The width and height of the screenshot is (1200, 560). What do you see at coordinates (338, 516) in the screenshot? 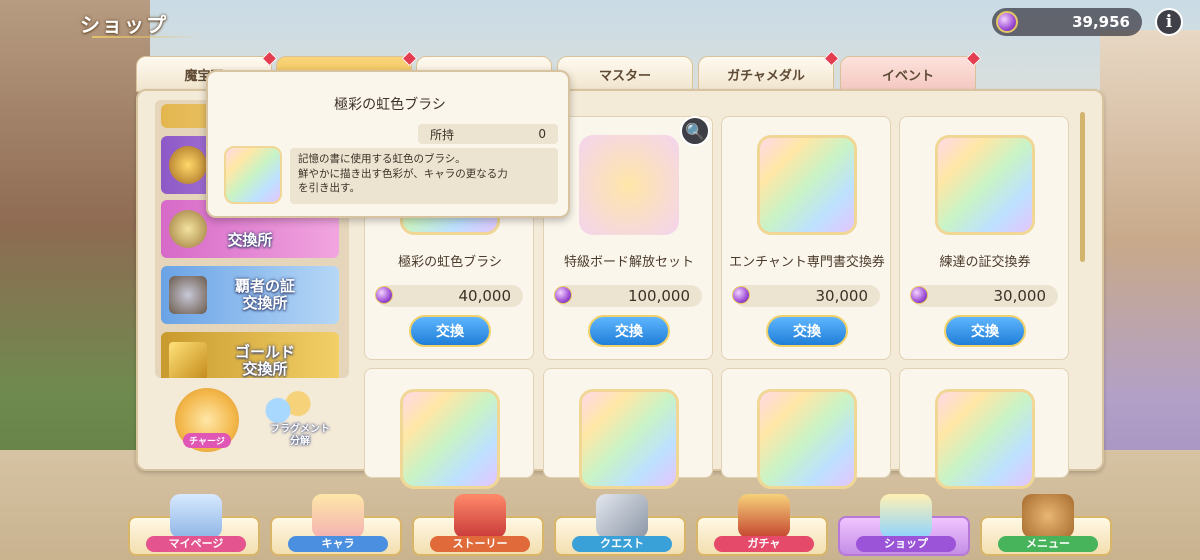
I see `character-icon` at bounding box center [338, 516].